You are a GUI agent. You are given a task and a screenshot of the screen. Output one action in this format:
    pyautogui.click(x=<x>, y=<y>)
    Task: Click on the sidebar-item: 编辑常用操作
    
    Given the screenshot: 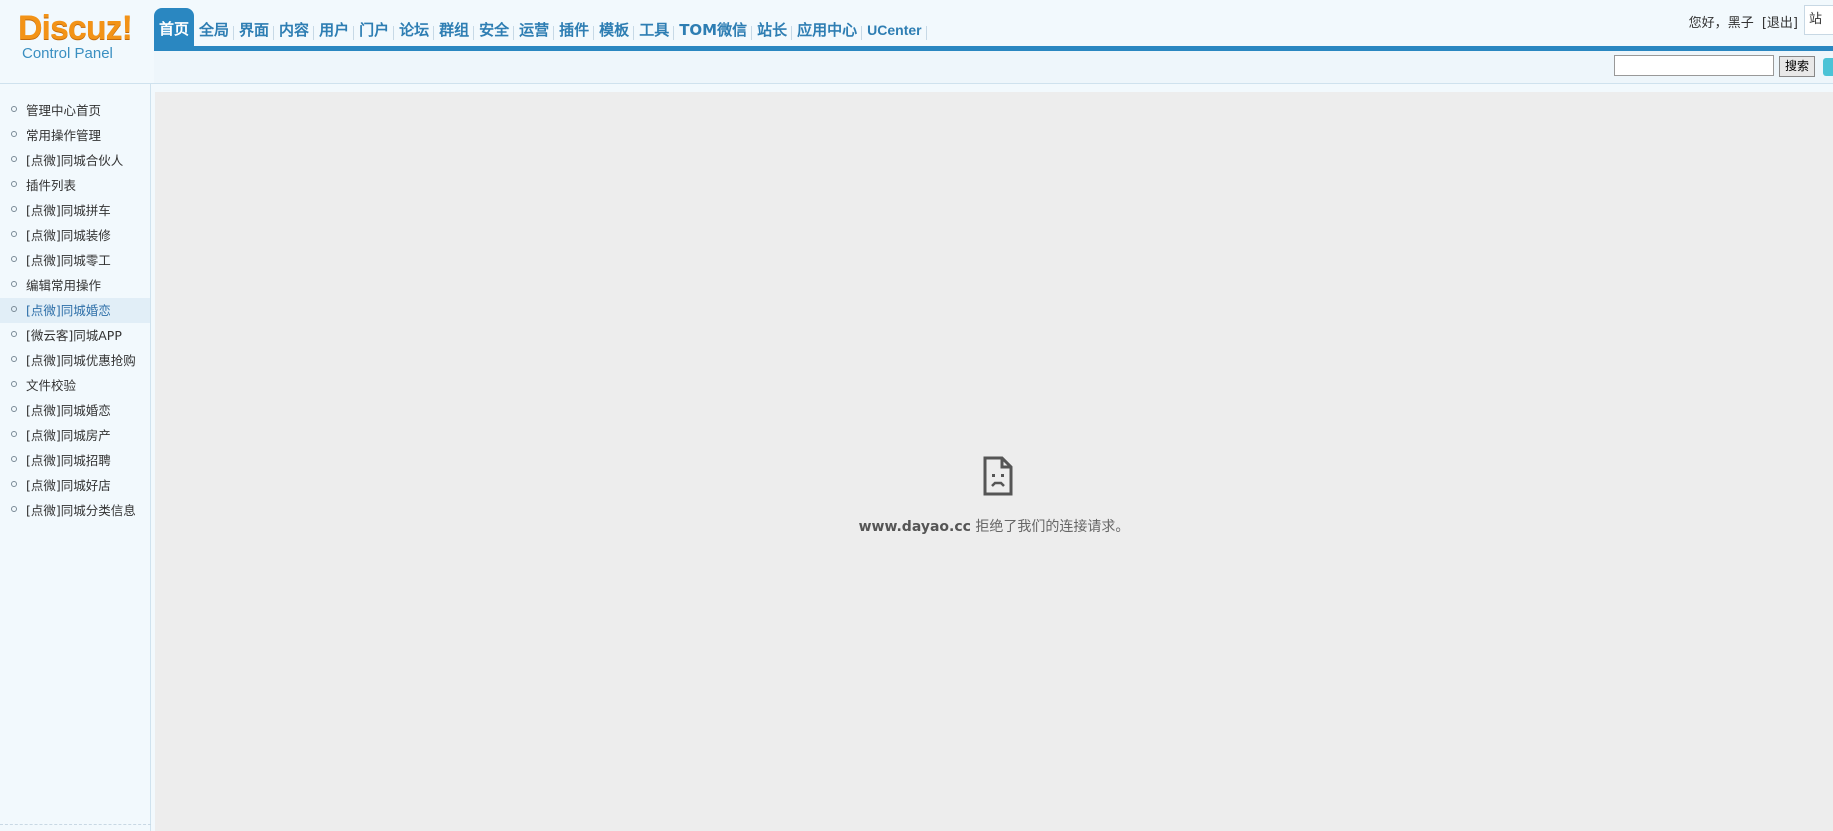 What is the action you would take?
    pyautogui.click(x=75, y=285)
    